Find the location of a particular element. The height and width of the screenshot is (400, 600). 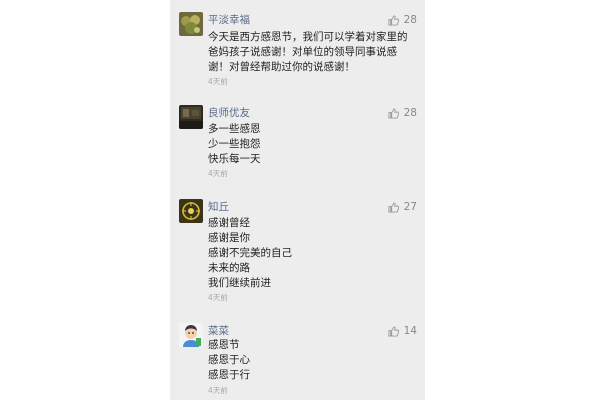

comment-text: 多一些感恩 少一些抱怨 快乐每一天 is located at coordinates (315, 144).